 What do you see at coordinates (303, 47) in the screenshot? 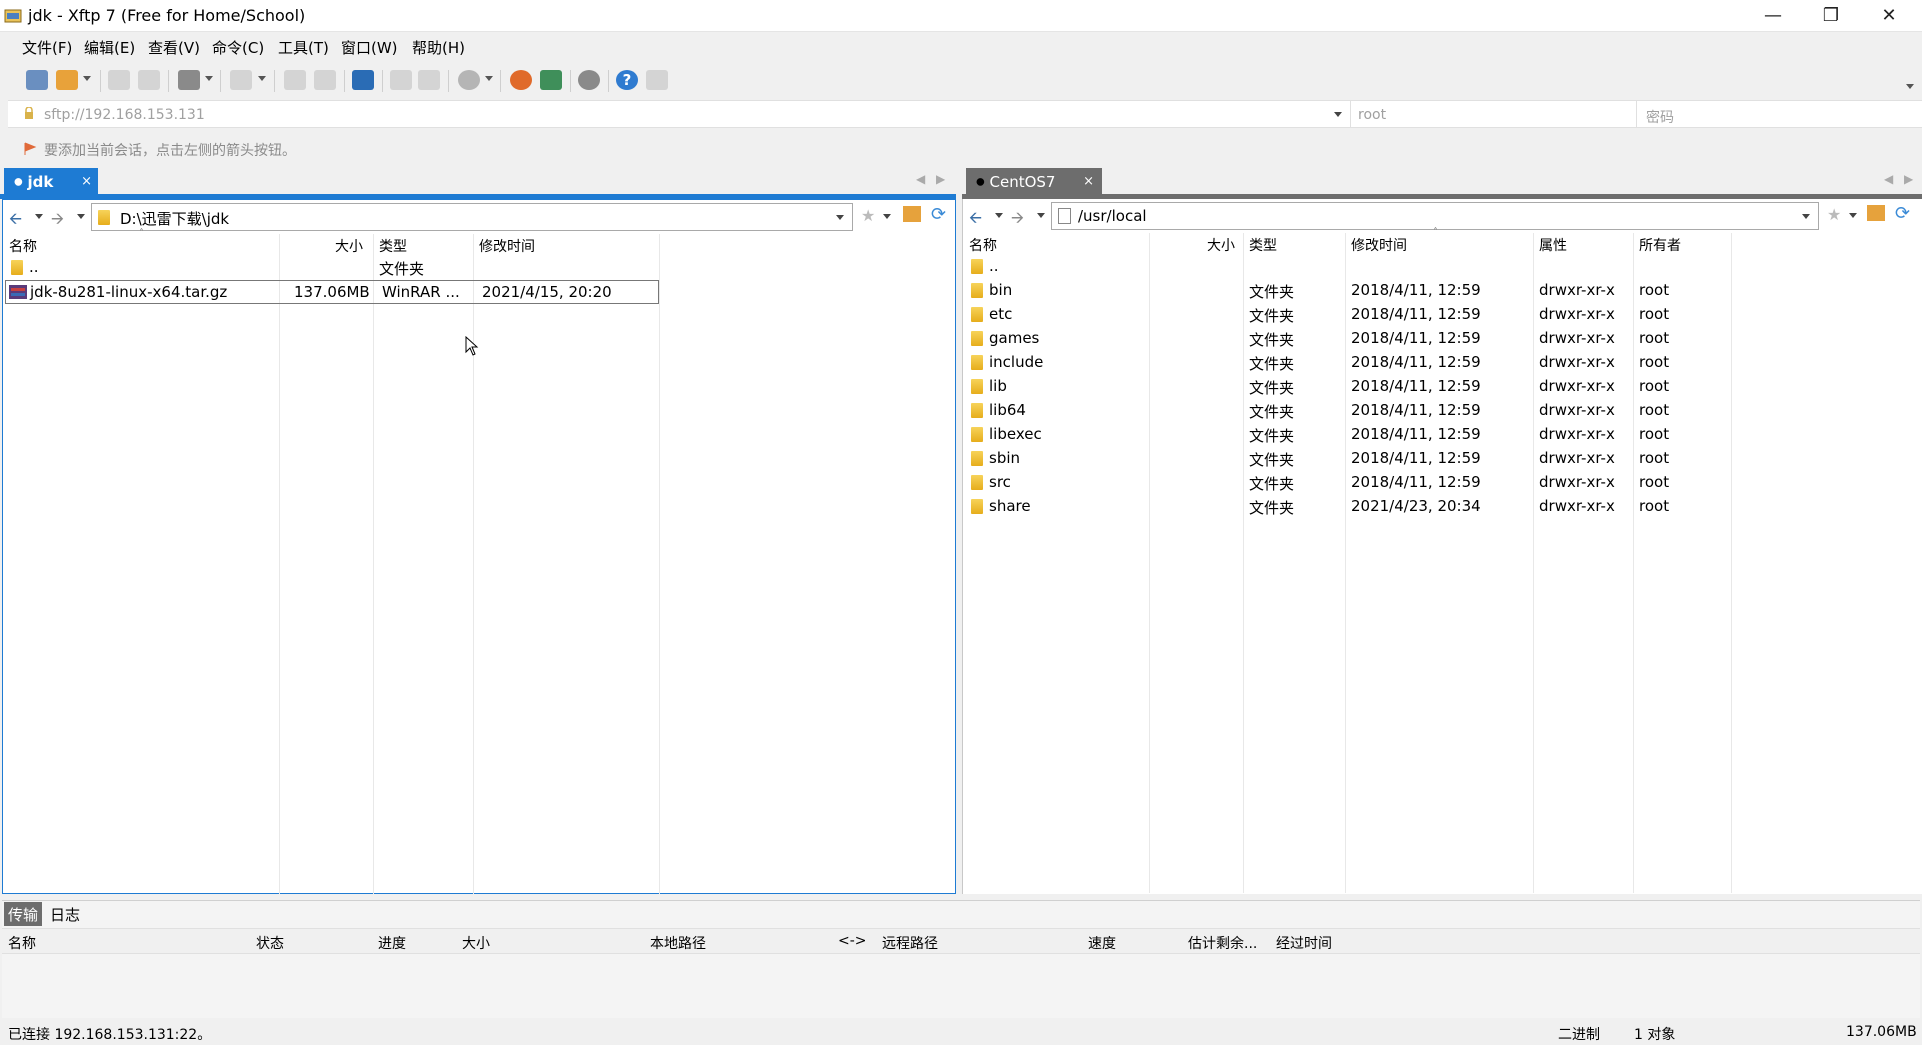
I see `menu-tools: 工具(T)` at bounding box center [303, 47].